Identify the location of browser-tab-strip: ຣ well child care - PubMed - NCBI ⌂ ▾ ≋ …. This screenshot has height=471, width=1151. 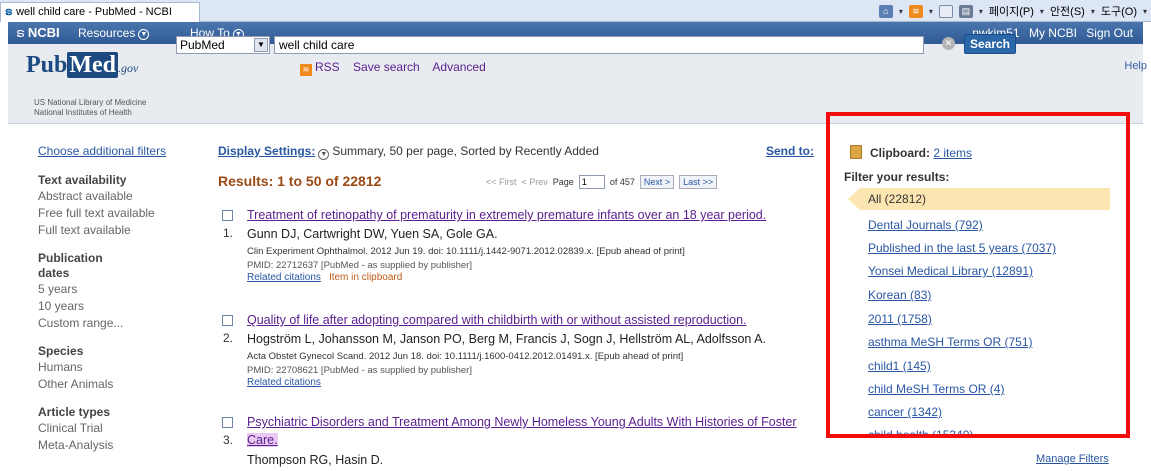
(575, 11).